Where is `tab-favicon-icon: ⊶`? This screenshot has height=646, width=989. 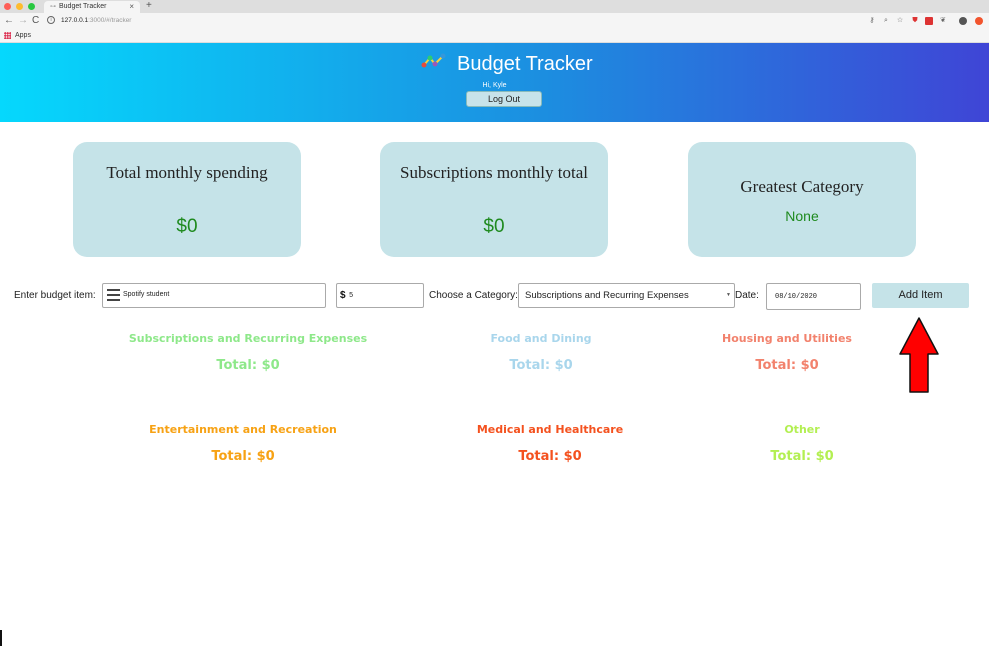 tab-favicon-icon: ⊶ is located at coordinates (53, 7).